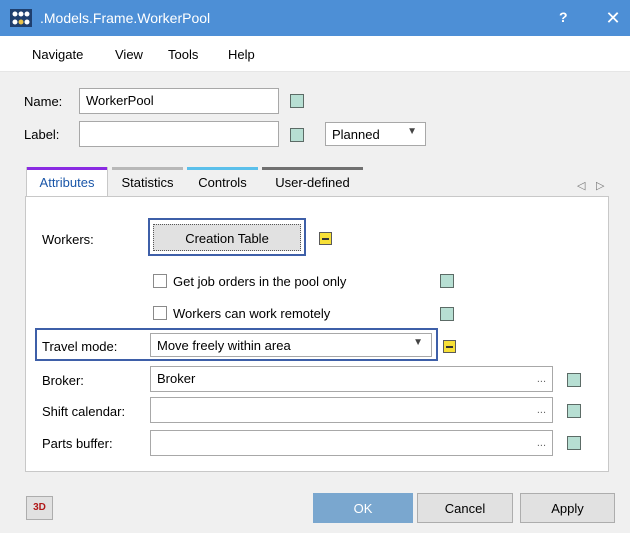 This screenshot has width=630, height=533. What do you see at coordinates (179, 101) in the screenshot?
I see `name-input: WorkerPool` at bounding box center [179, 101].